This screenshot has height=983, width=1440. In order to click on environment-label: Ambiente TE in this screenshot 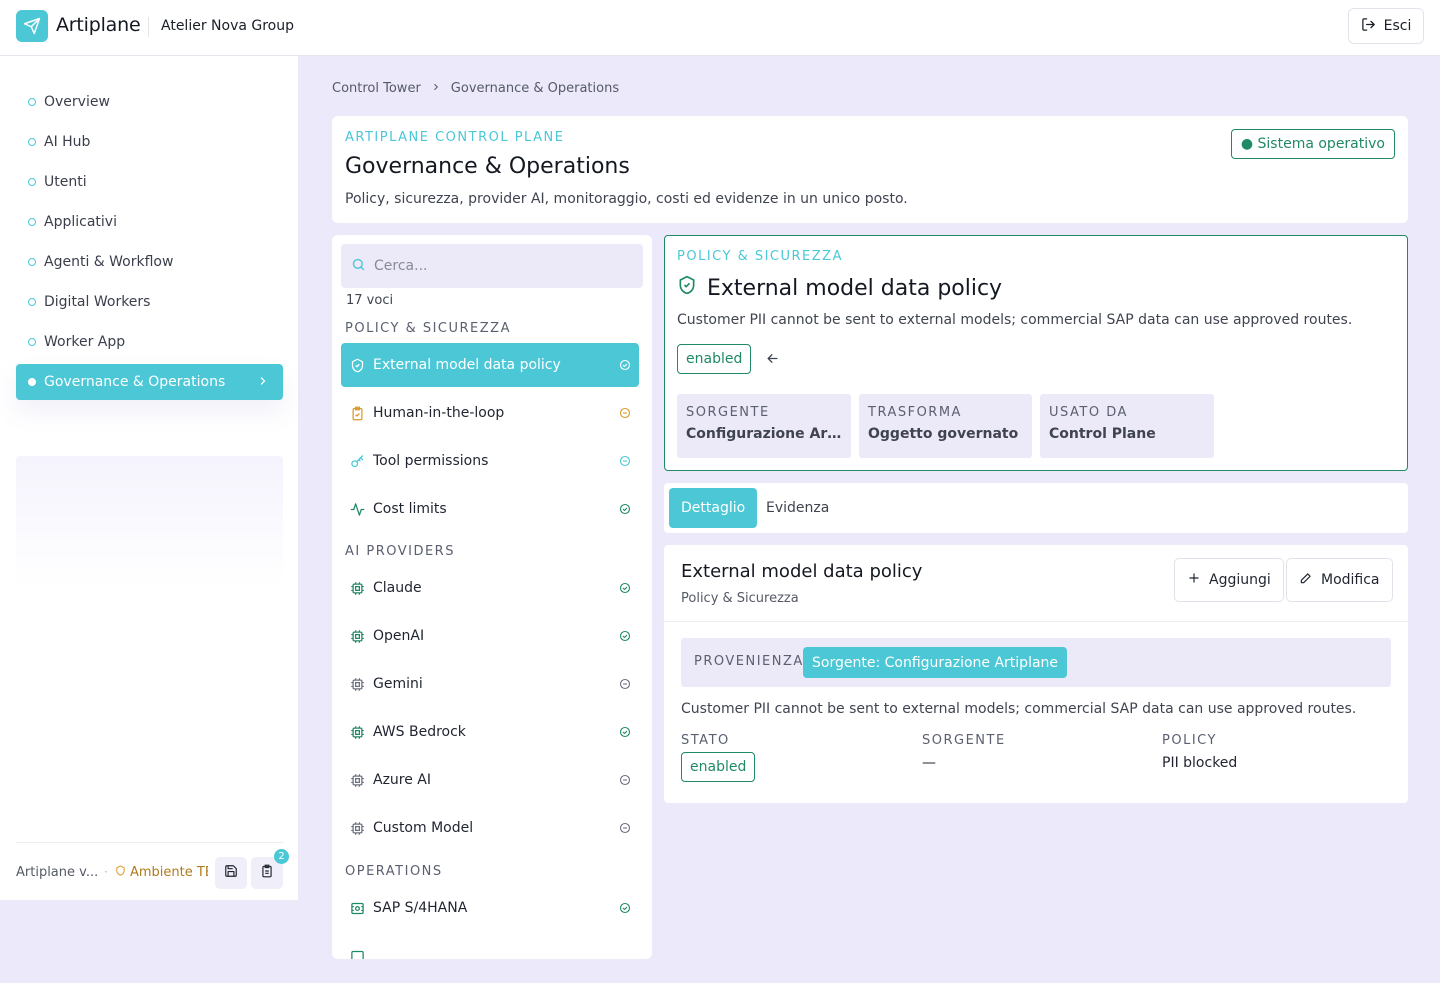, I will do `click(169, 872)`.